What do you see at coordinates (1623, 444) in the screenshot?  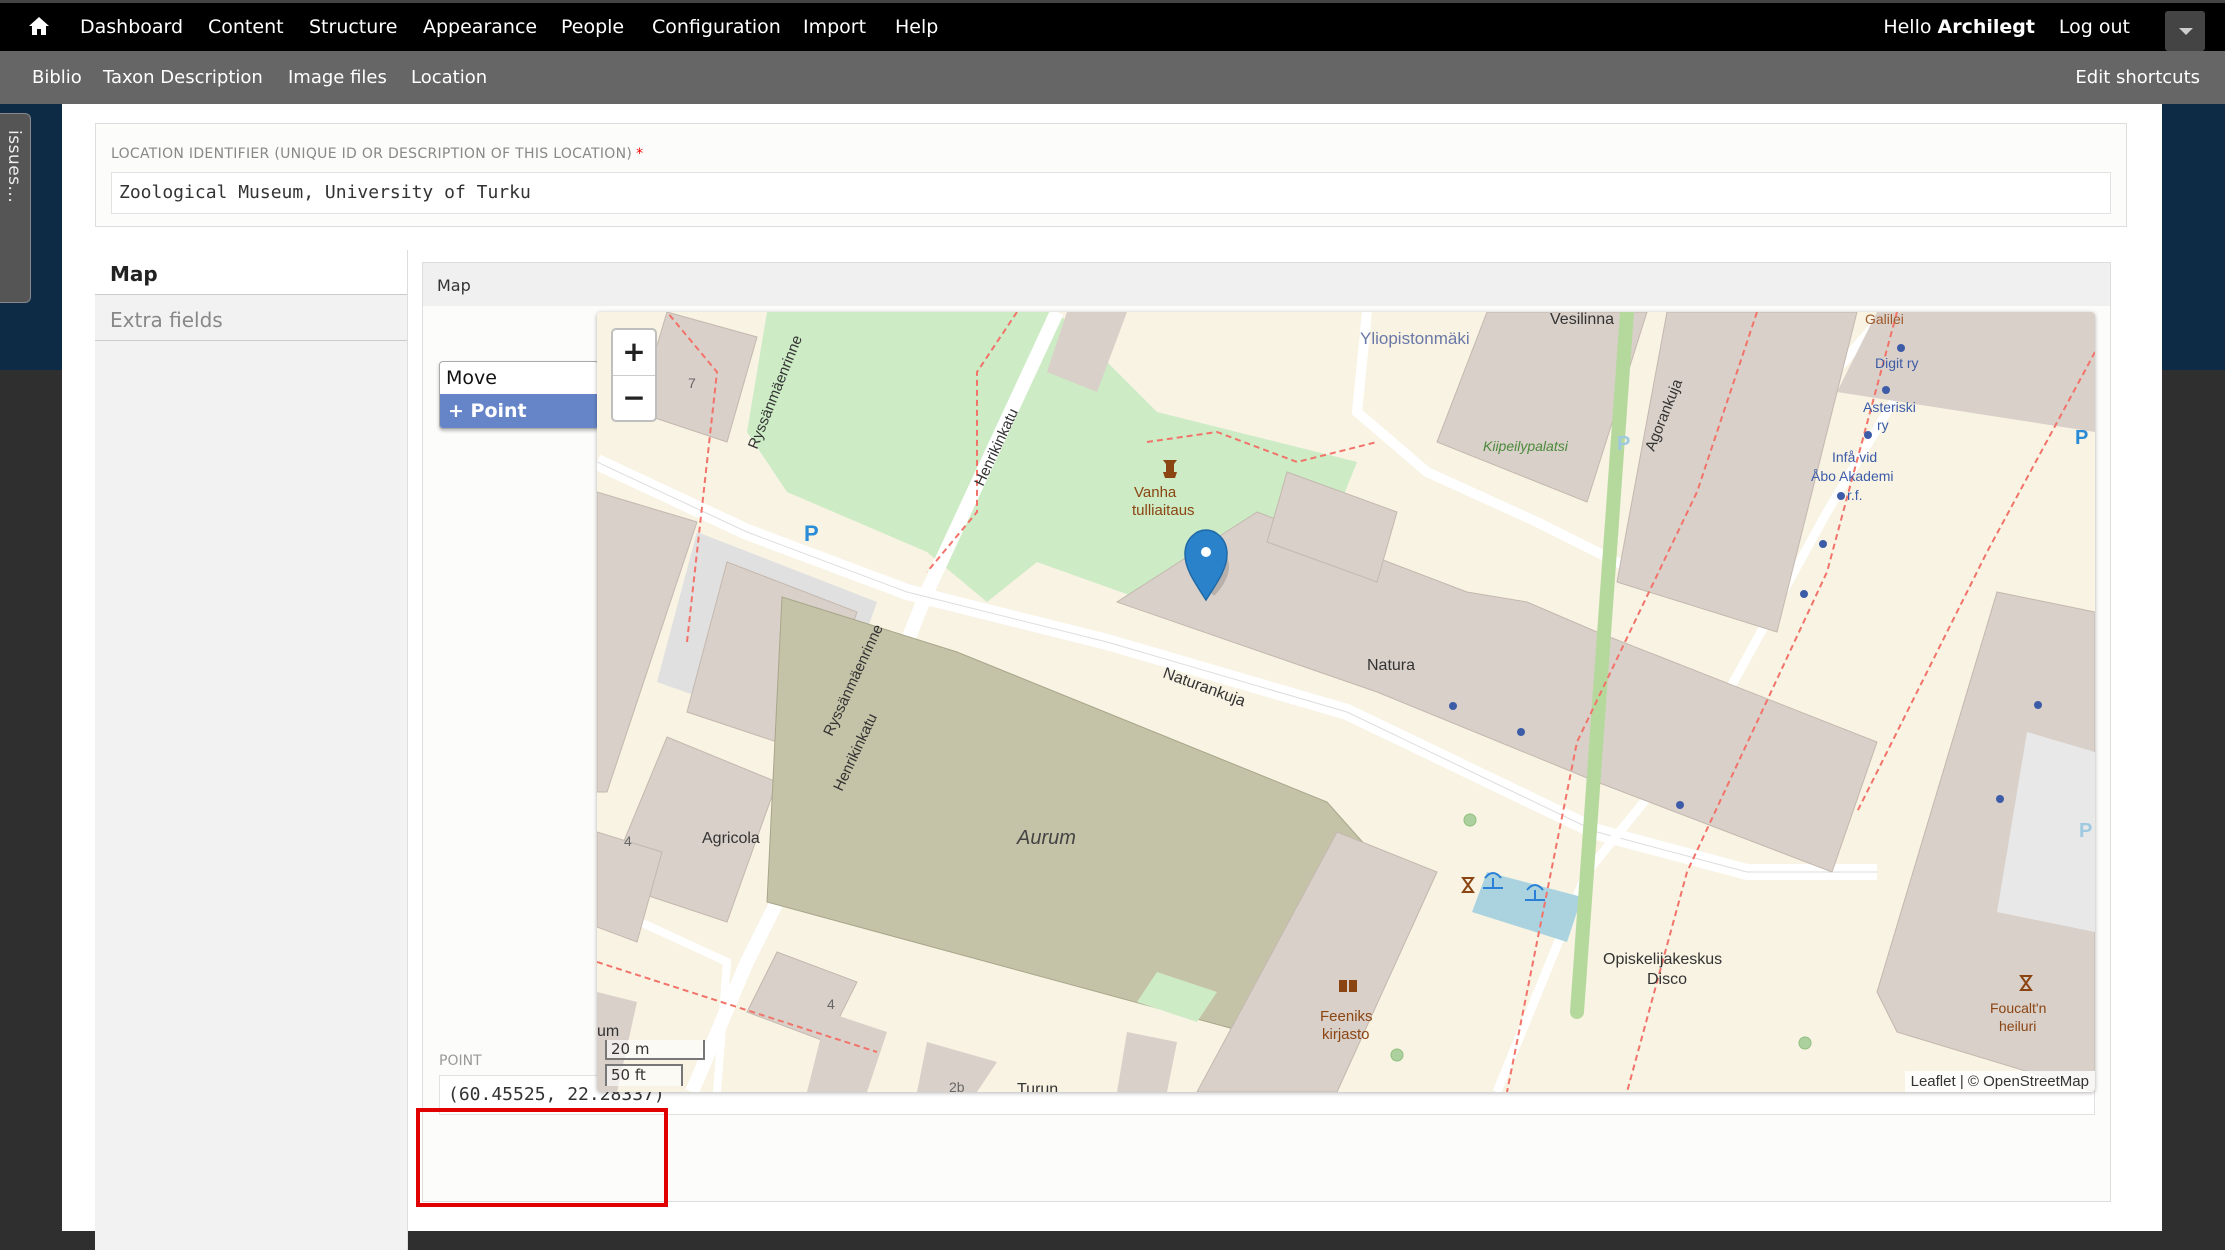 I see `map-label-parking-2: P` at bounding box center [1623, 444].